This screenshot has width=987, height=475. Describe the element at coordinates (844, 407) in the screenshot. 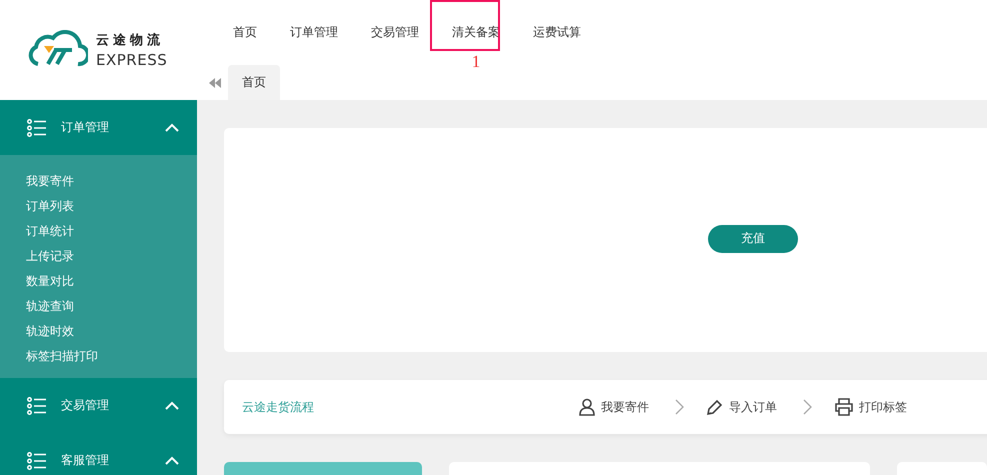

I see `printer-icon` at that location.